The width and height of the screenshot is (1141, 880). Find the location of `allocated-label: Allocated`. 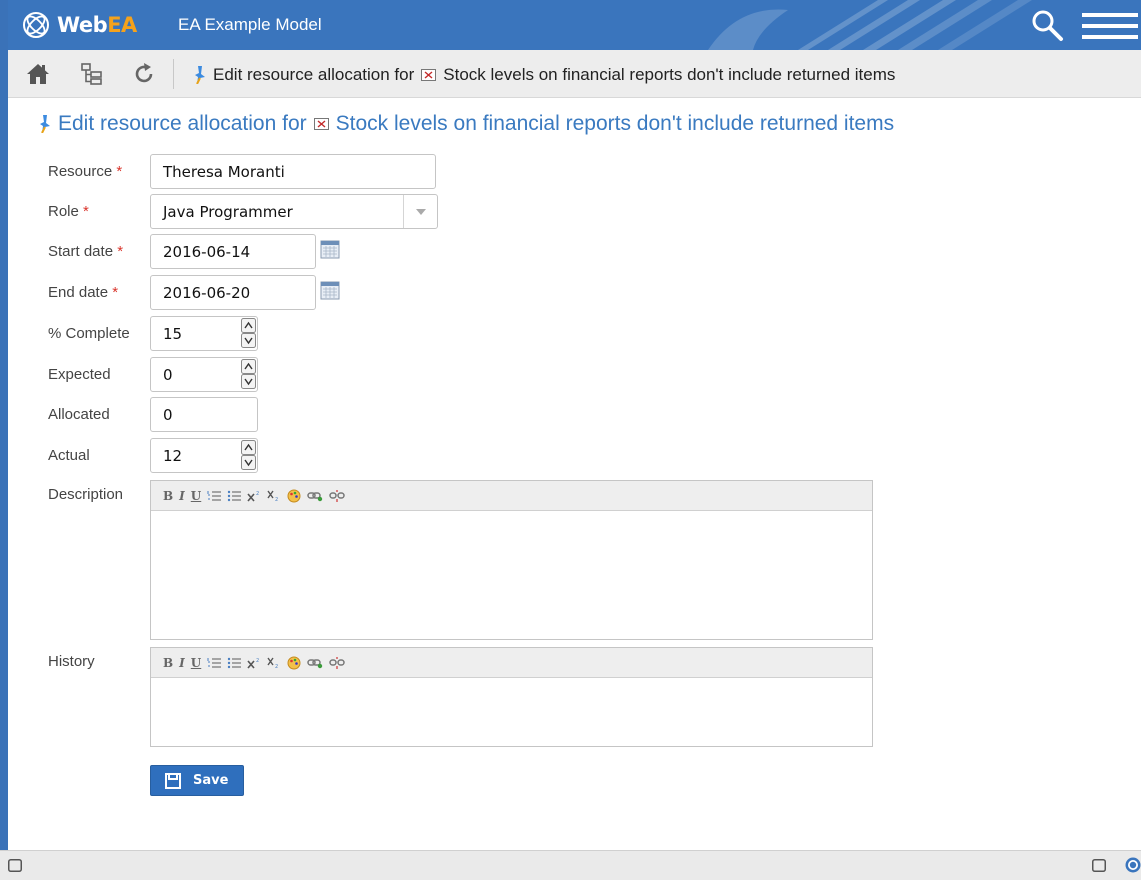

allocated-label: Allocated is located at coordinates (79, 414).